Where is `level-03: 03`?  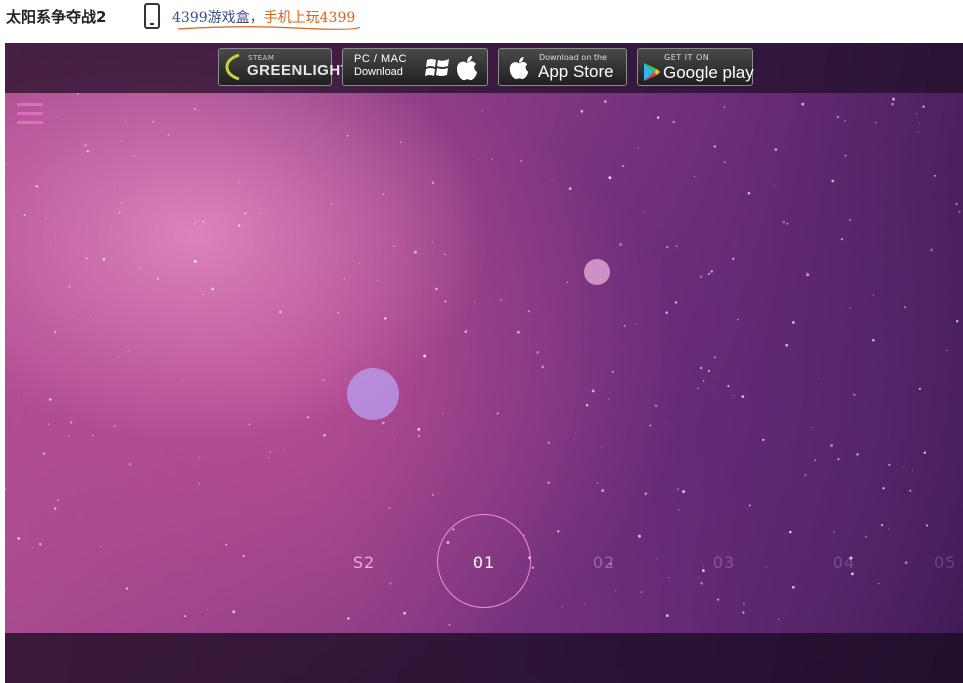
level-03: 03 is located at coordinates (724, 562).